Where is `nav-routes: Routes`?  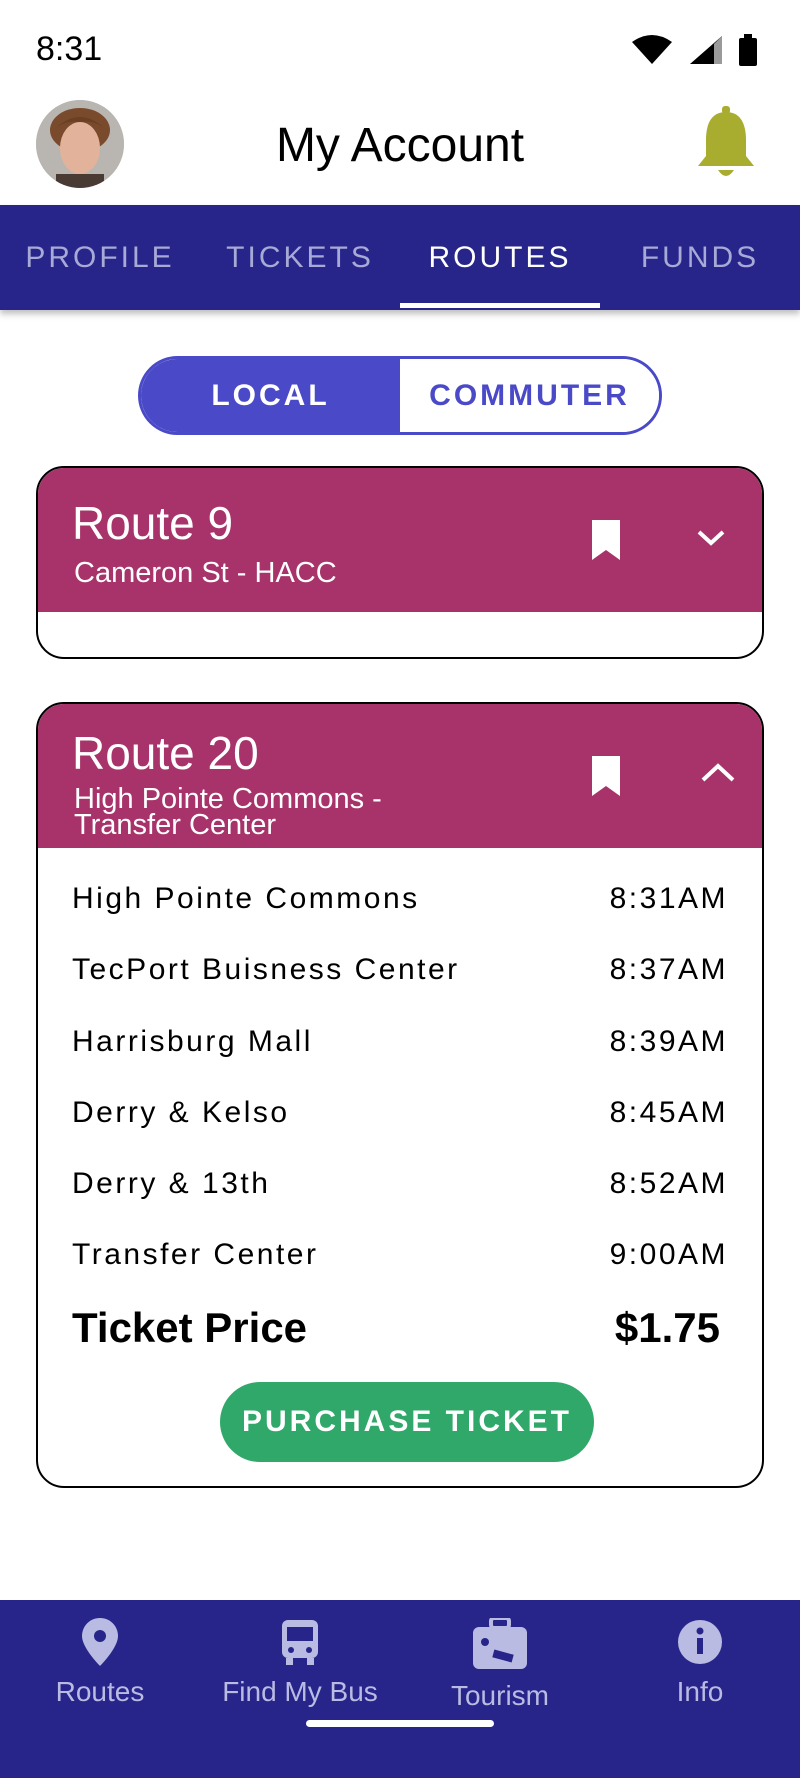 nav-routes: Routes is located at coordinates (100, 1663).